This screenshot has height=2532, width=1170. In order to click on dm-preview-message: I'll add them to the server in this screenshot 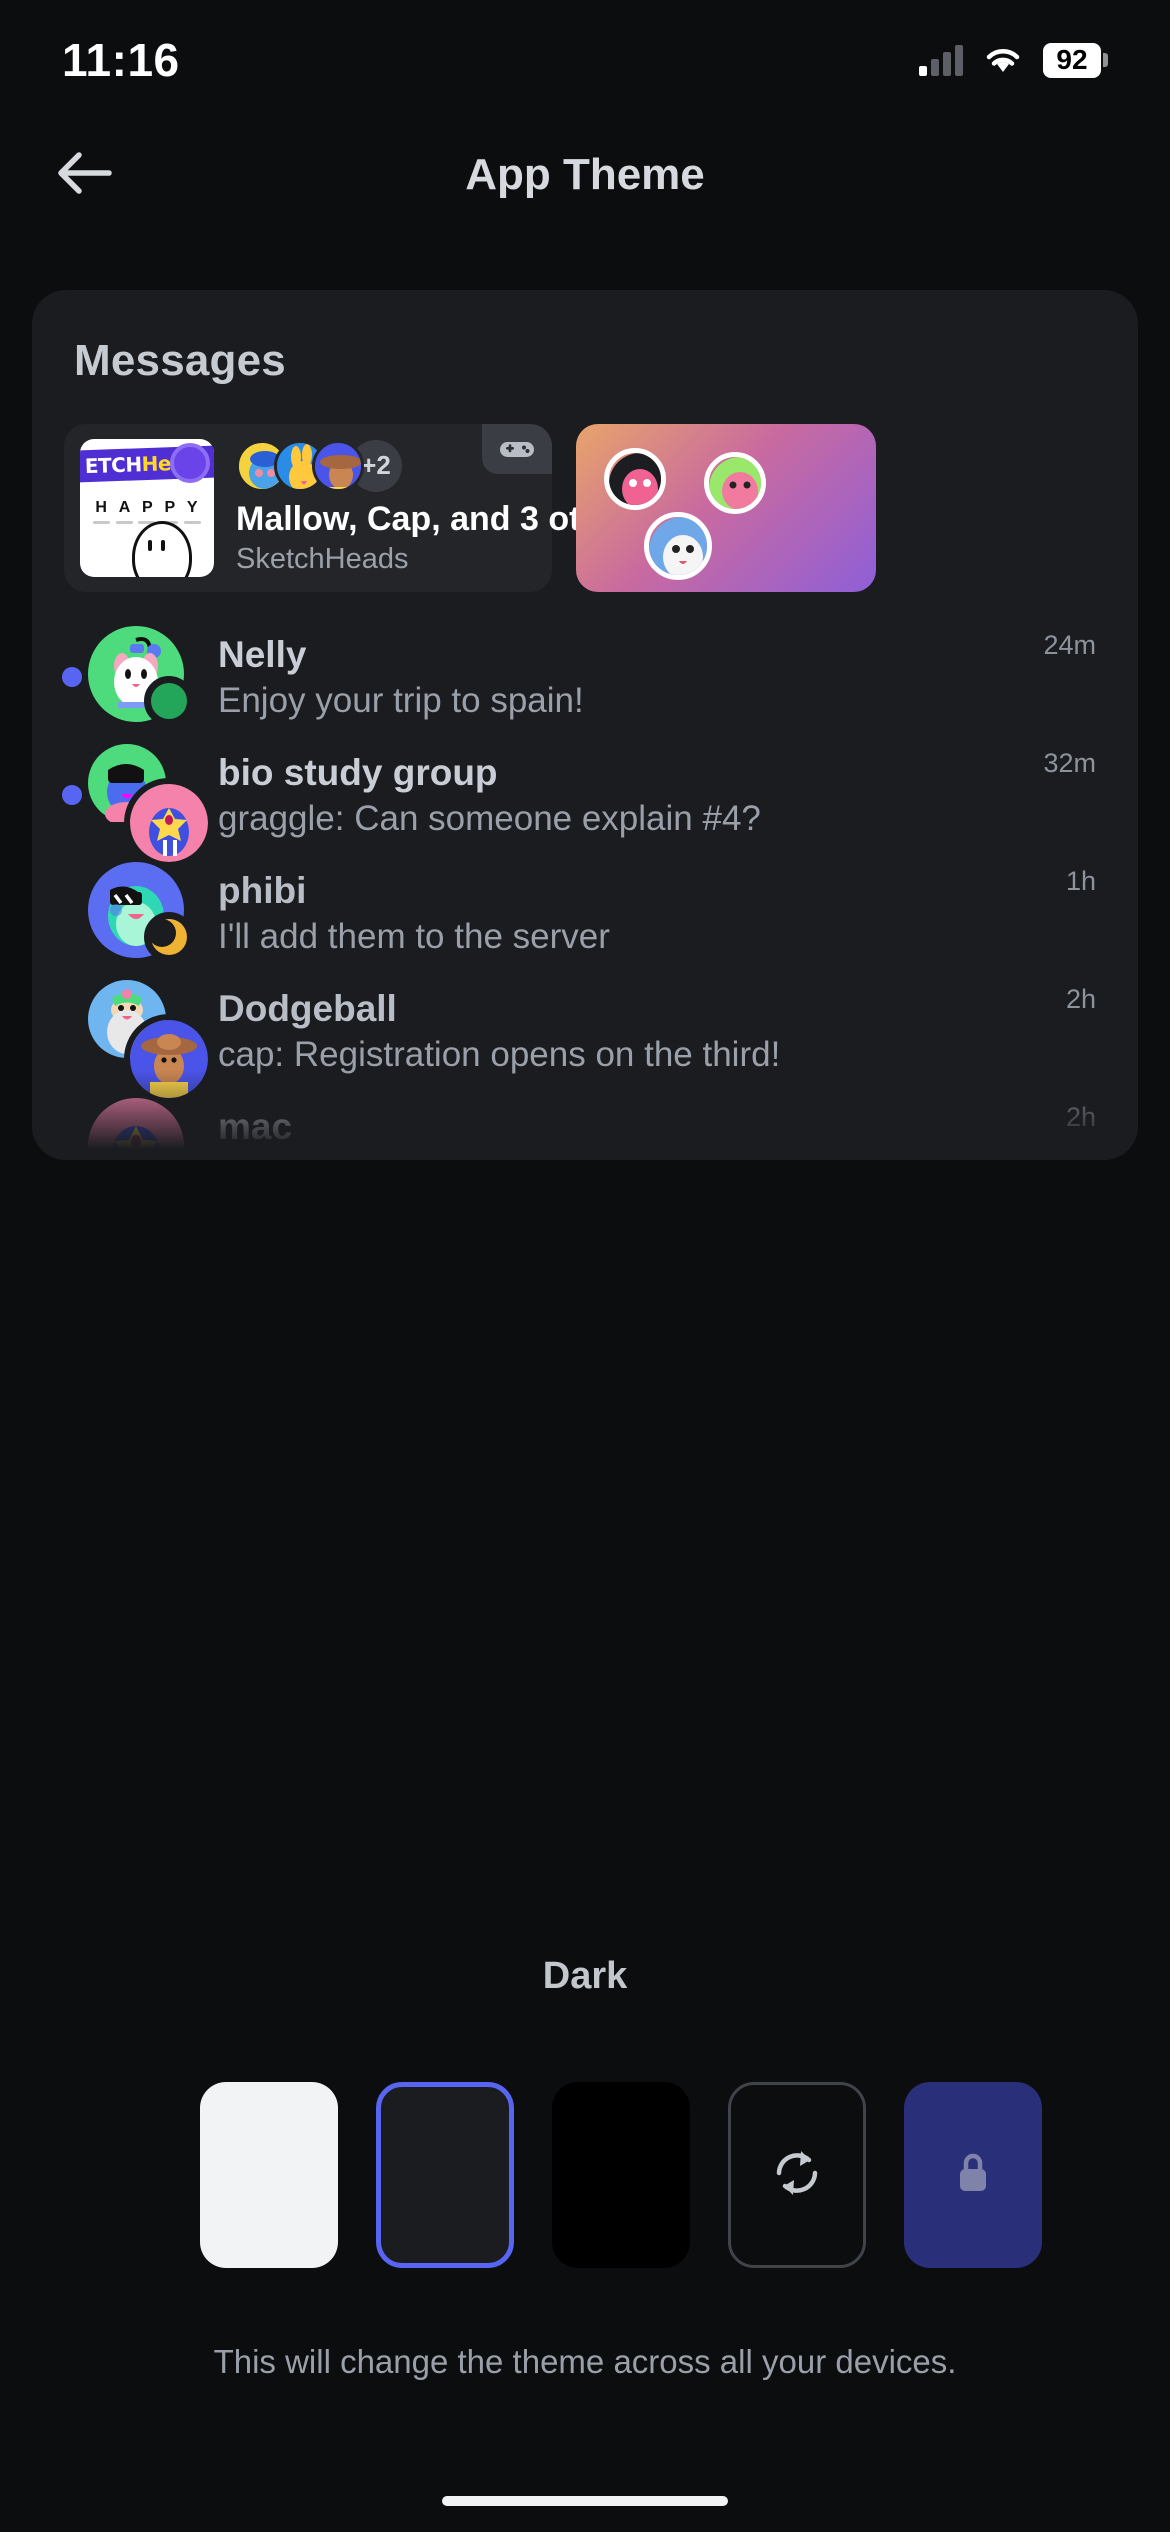, I will do `click(414, 936)`.